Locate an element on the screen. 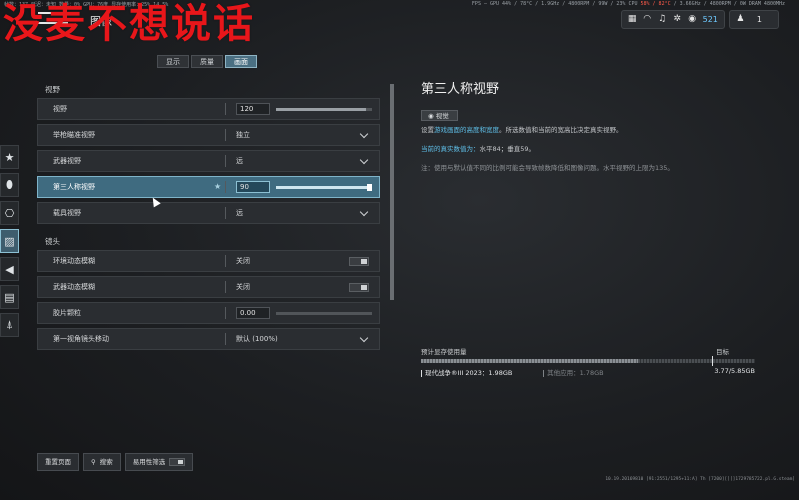 This screenshot has height=500, width=799. setting-label: 举枪瞄准视野 is located at coordinates (74, 135).